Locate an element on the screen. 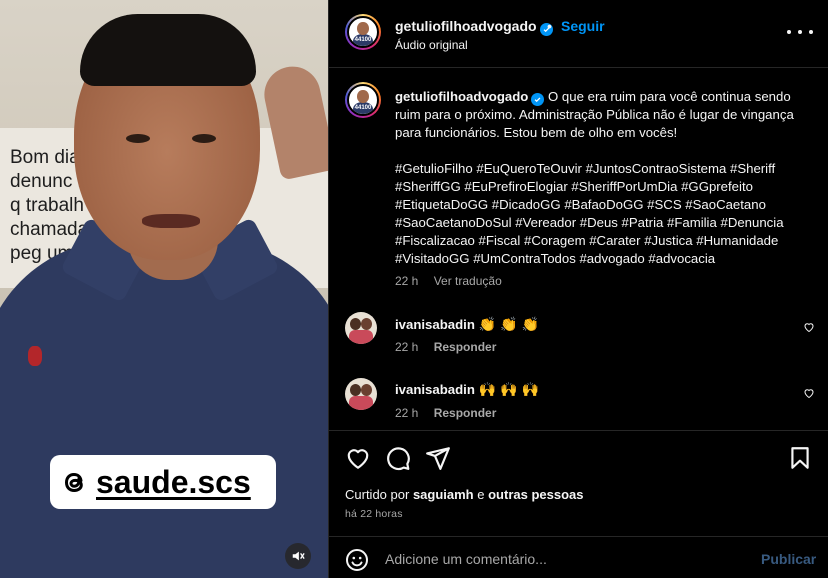 The height and width of the screenshot is (578, 828). like-heart-icon is located at coordinates (358, 458).